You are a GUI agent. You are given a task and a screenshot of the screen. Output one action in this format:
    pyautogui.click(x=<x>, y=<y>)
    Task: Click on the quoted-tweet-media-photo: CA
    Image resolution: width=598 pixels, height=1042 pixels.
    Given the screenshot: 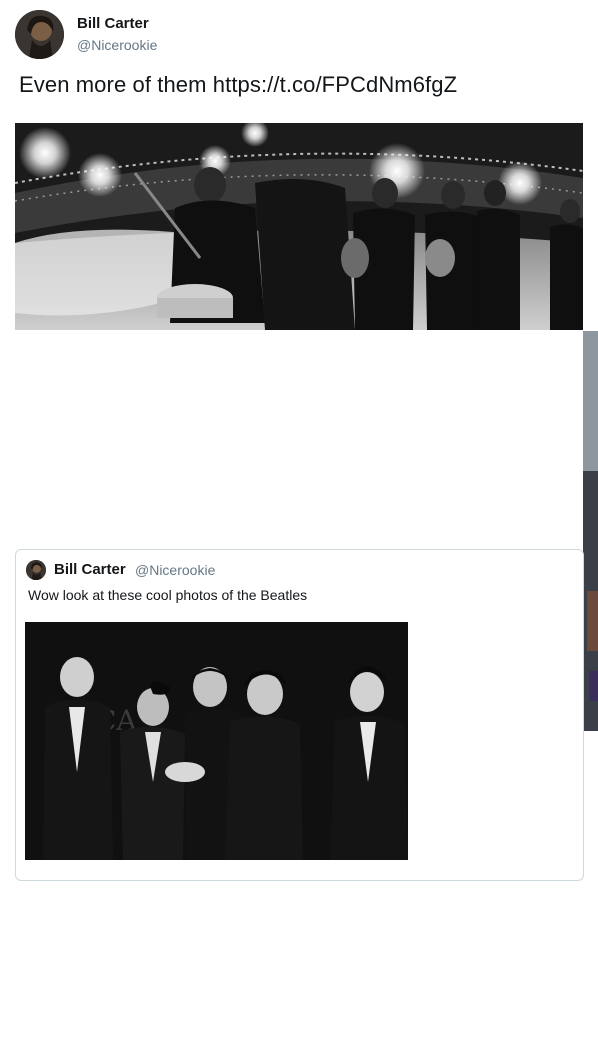 What is the action you would take?
    pyautogui.click(x=216, y=741)
    